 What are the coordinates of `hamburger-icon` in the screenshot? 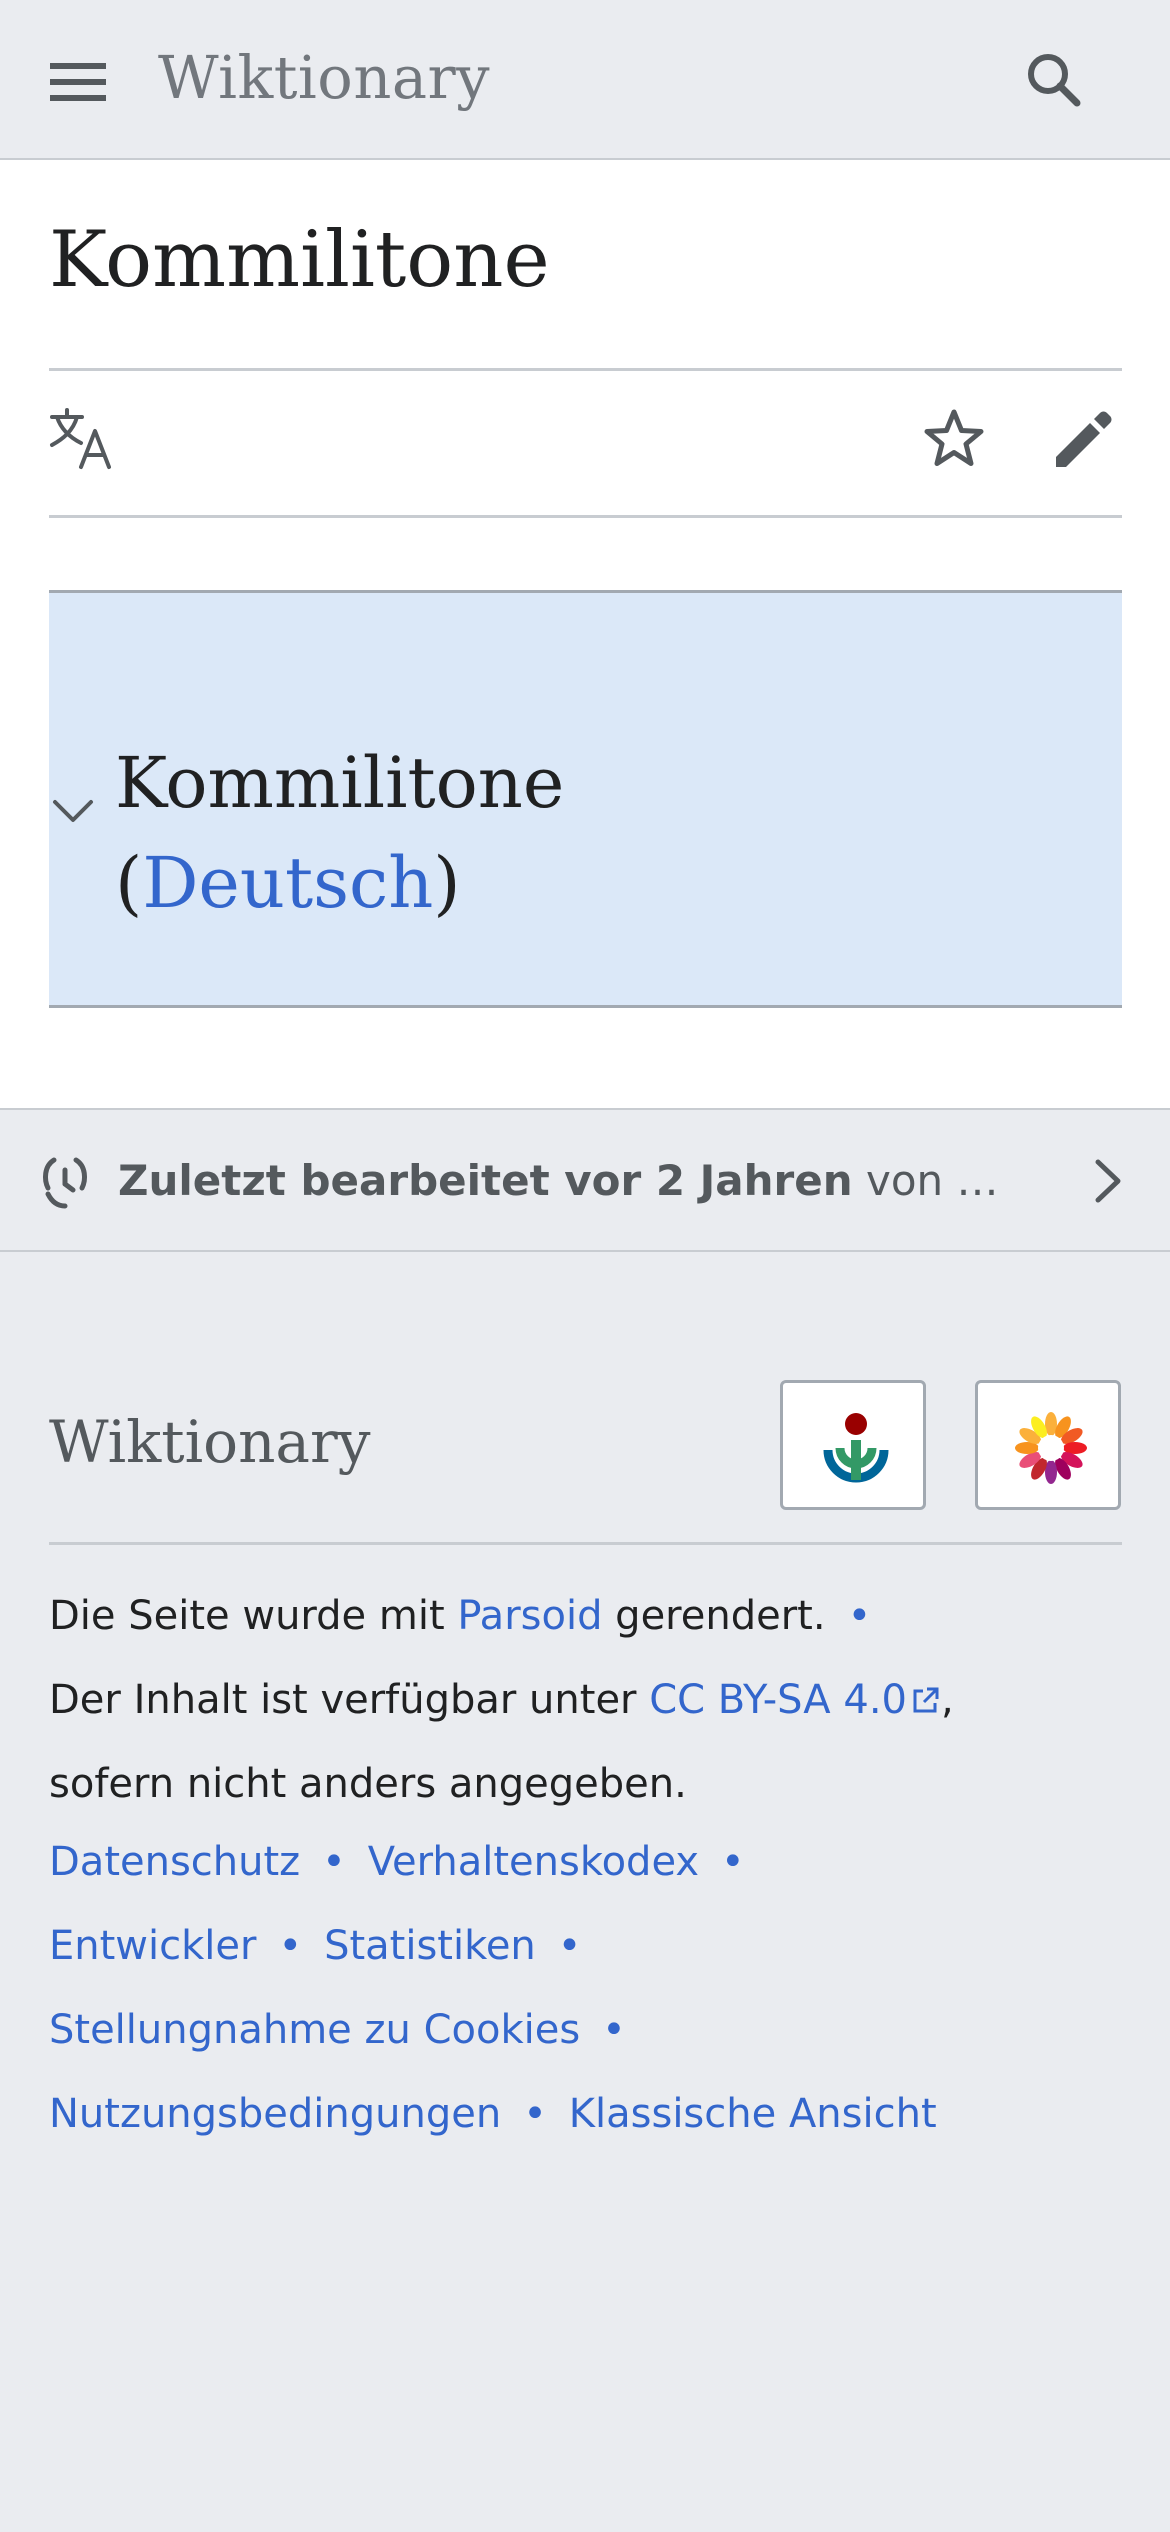 It's located at (78, 82).